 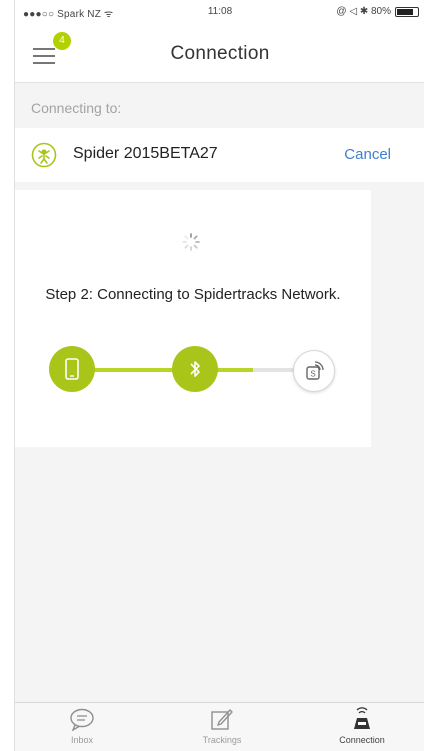 I want to click on tab-connection: Connection, so click(x=362, y=726).